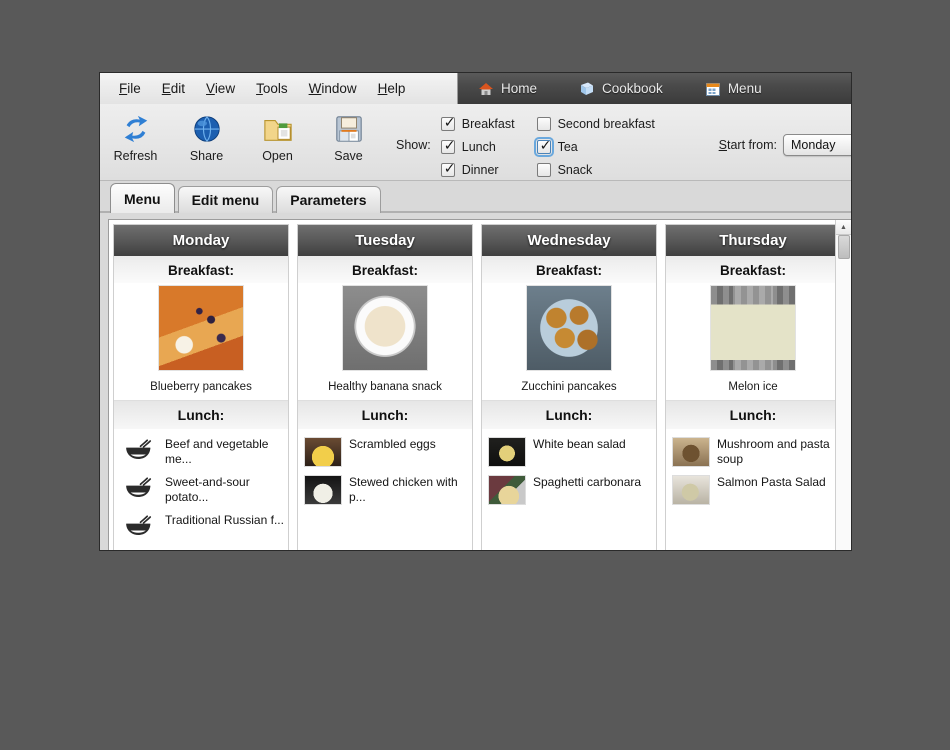 This screenshot has height=750, width=950. I want to click on checkbox-label: Snack, so click(575, 170).